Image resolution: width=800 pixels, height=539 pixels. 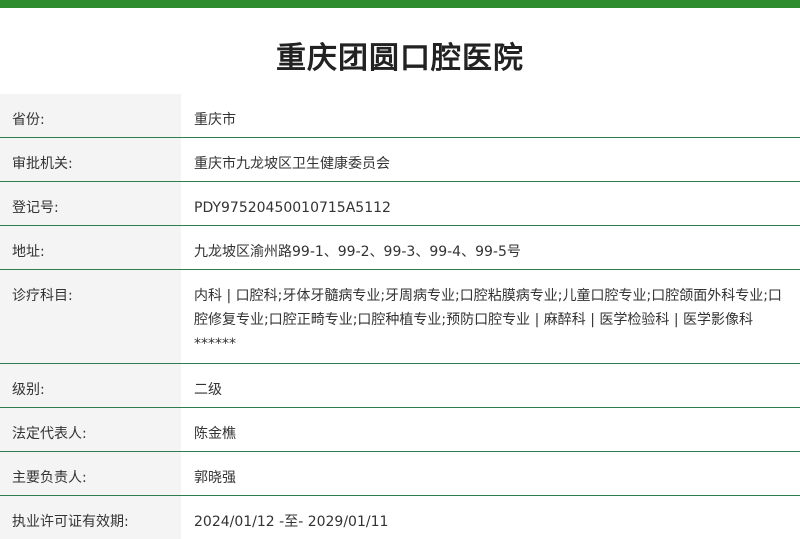 What do you see at coordinates (400, 115) in the screenshot?
I see `table-row: 省份: 重庆市` at bounding box center [400, 115].